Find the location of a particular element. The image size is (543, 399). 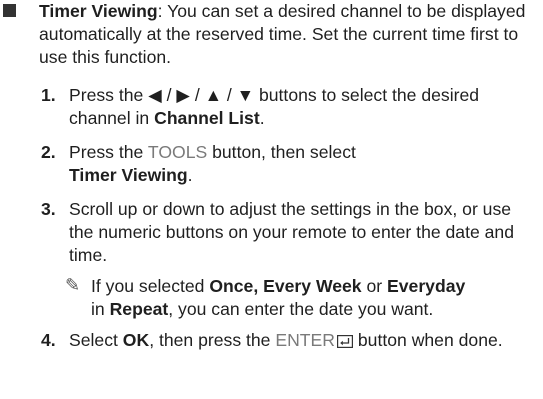

step-text: , then press the is located at coordinates (212, 340).